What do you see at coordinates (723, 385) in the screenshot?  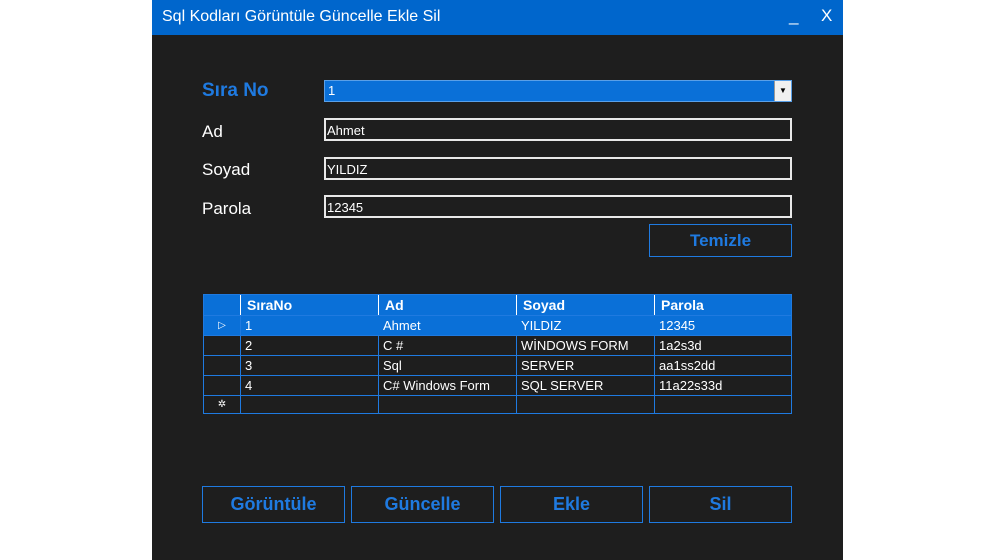 I see `cell-parola: 11a22s33d` at bounding box center [723, 385].